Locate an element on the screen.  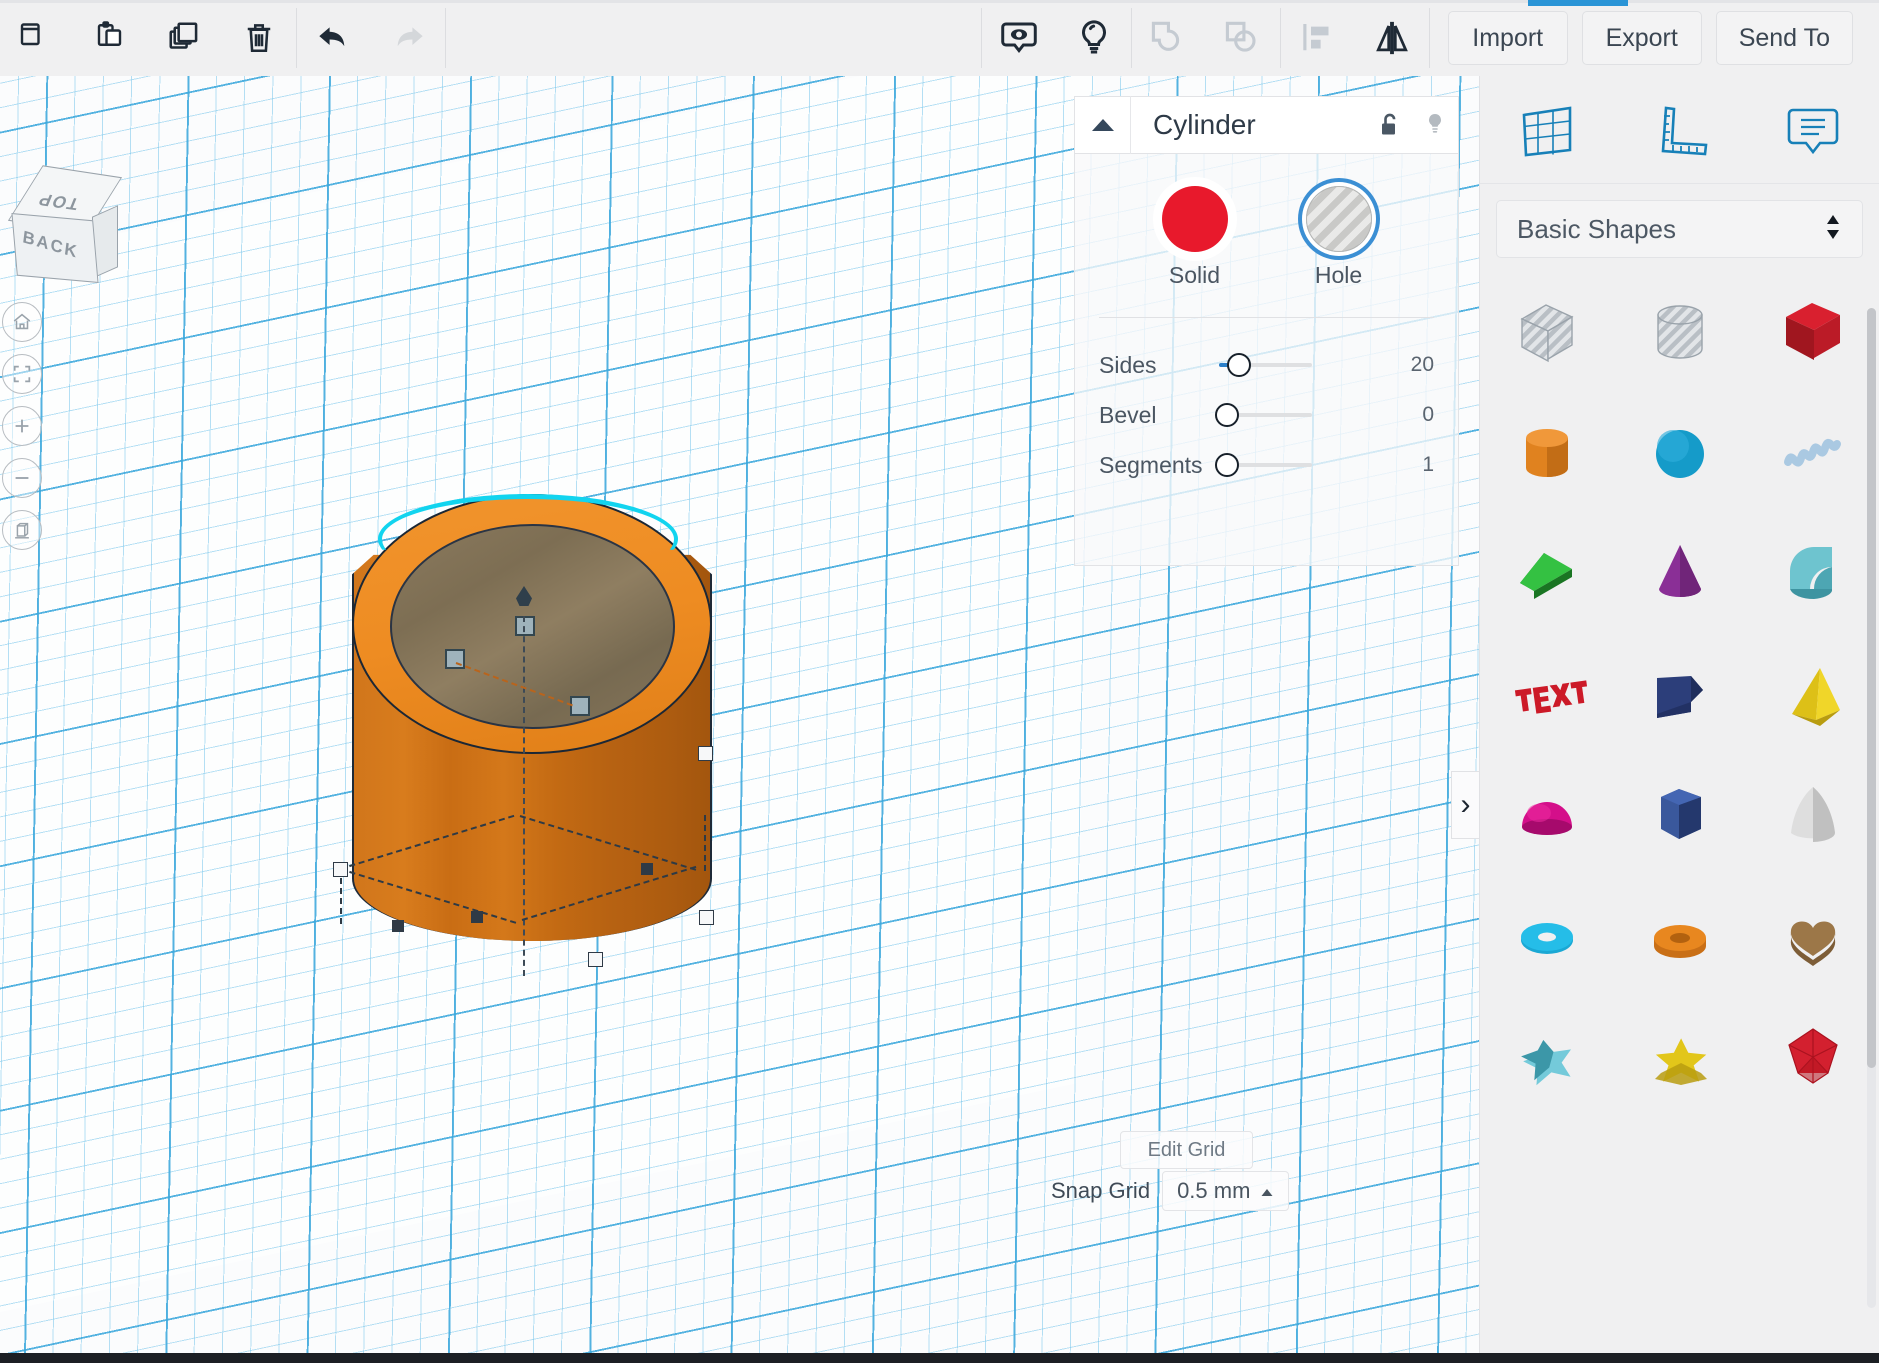
resize-handle-bottom is located at coordinates (595, 959).